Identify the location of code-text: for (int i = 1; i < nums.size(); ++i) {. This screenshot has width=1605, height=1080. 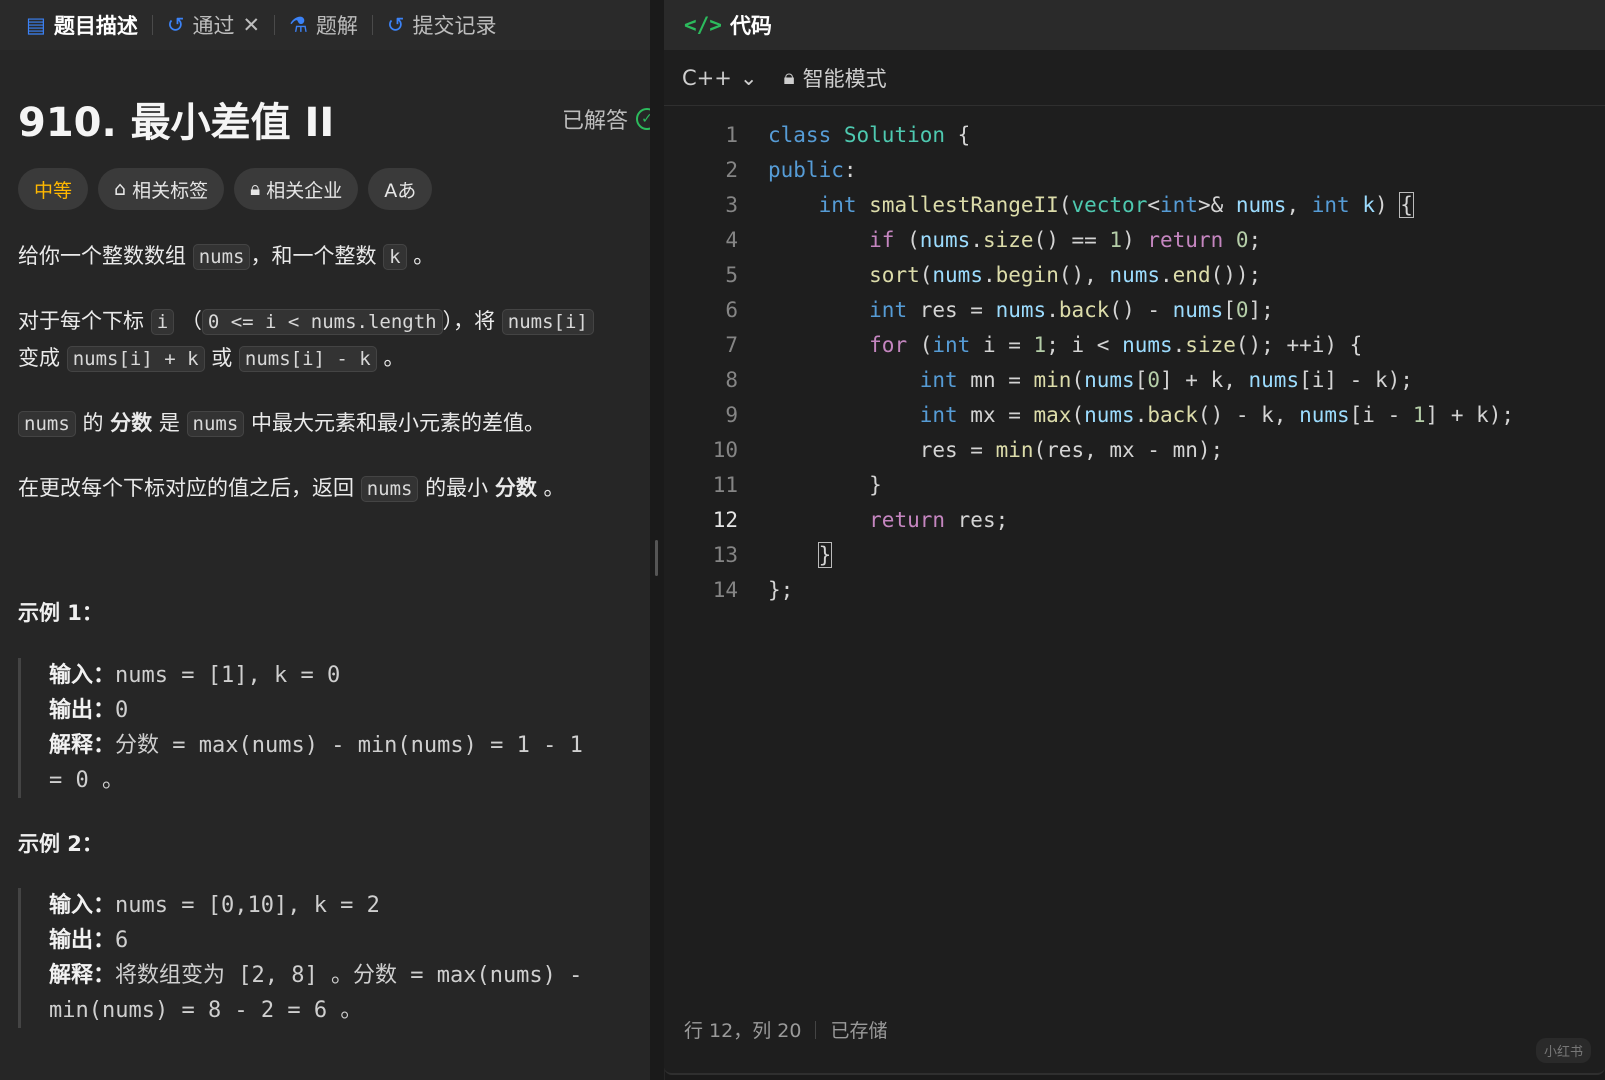
(1052, 345).